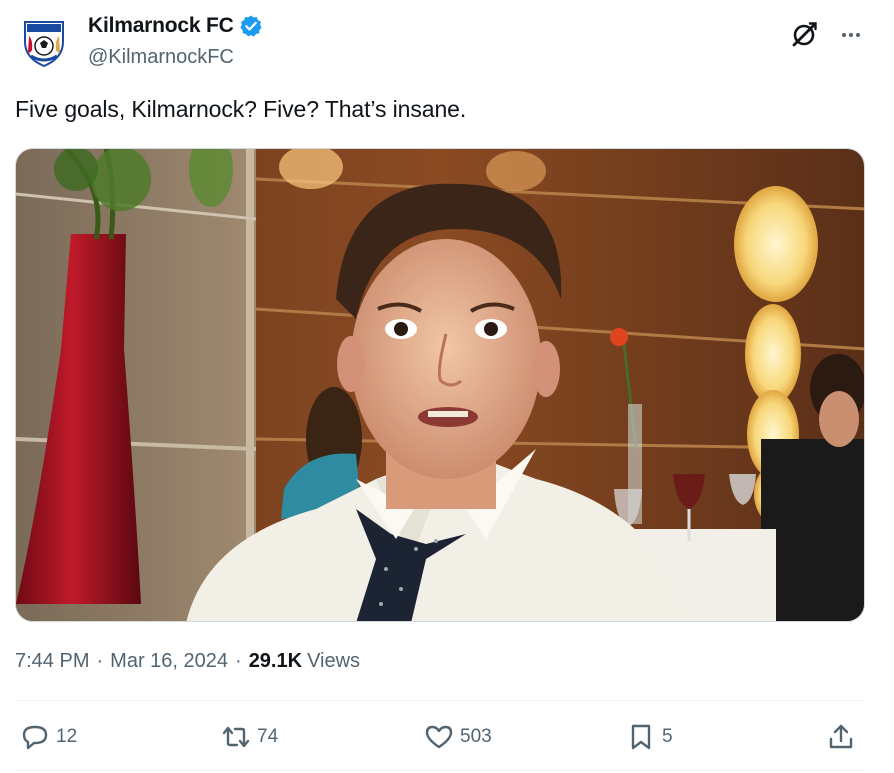 Image resolution: width=894 pixels, height=773 pixels. Describe the element at coordinates (251, 26) in the screenshot. I see `verified-badge-icon` at that location.